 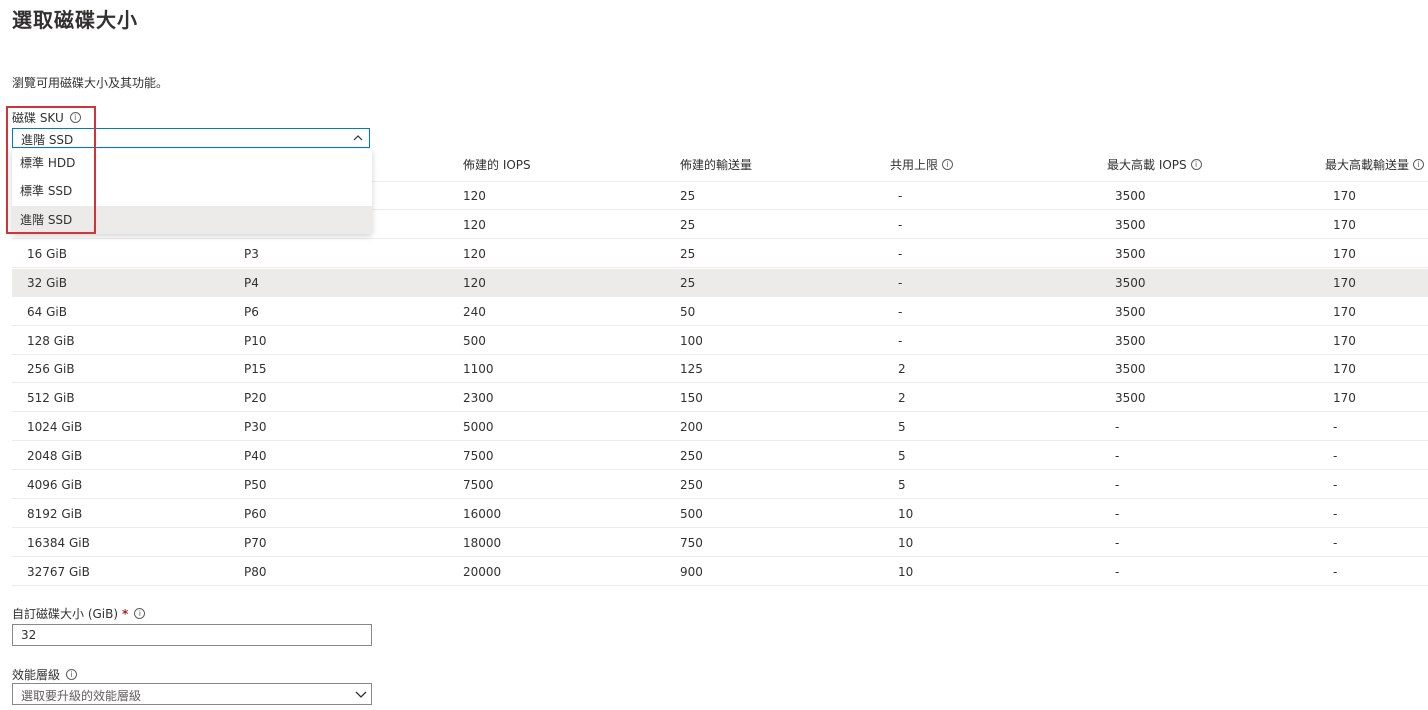 I want to click on perf-tier-label: 效能層級 i, so click(x=45, y=674).